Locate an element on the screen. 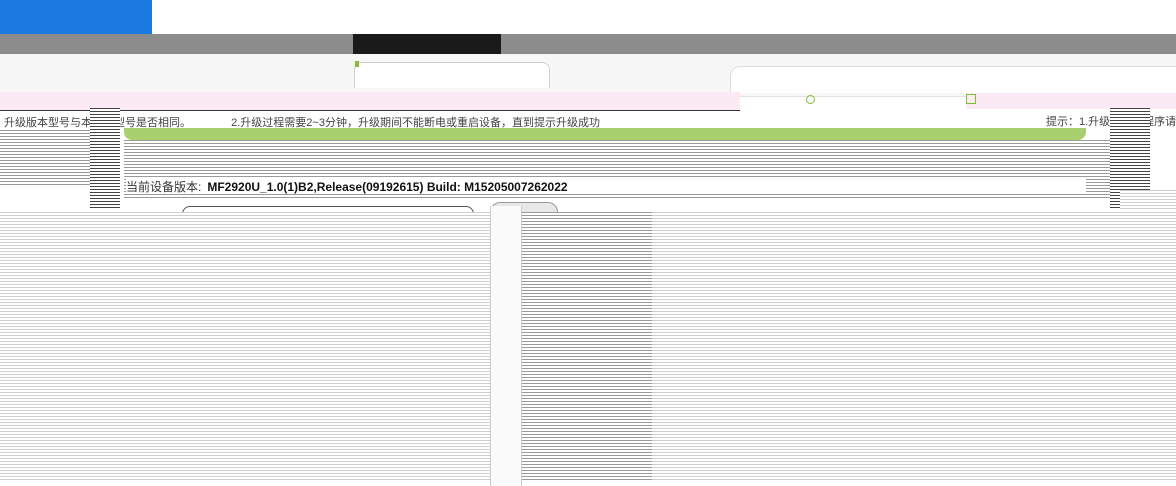  middle-panel is located at coordinates (587, 347).